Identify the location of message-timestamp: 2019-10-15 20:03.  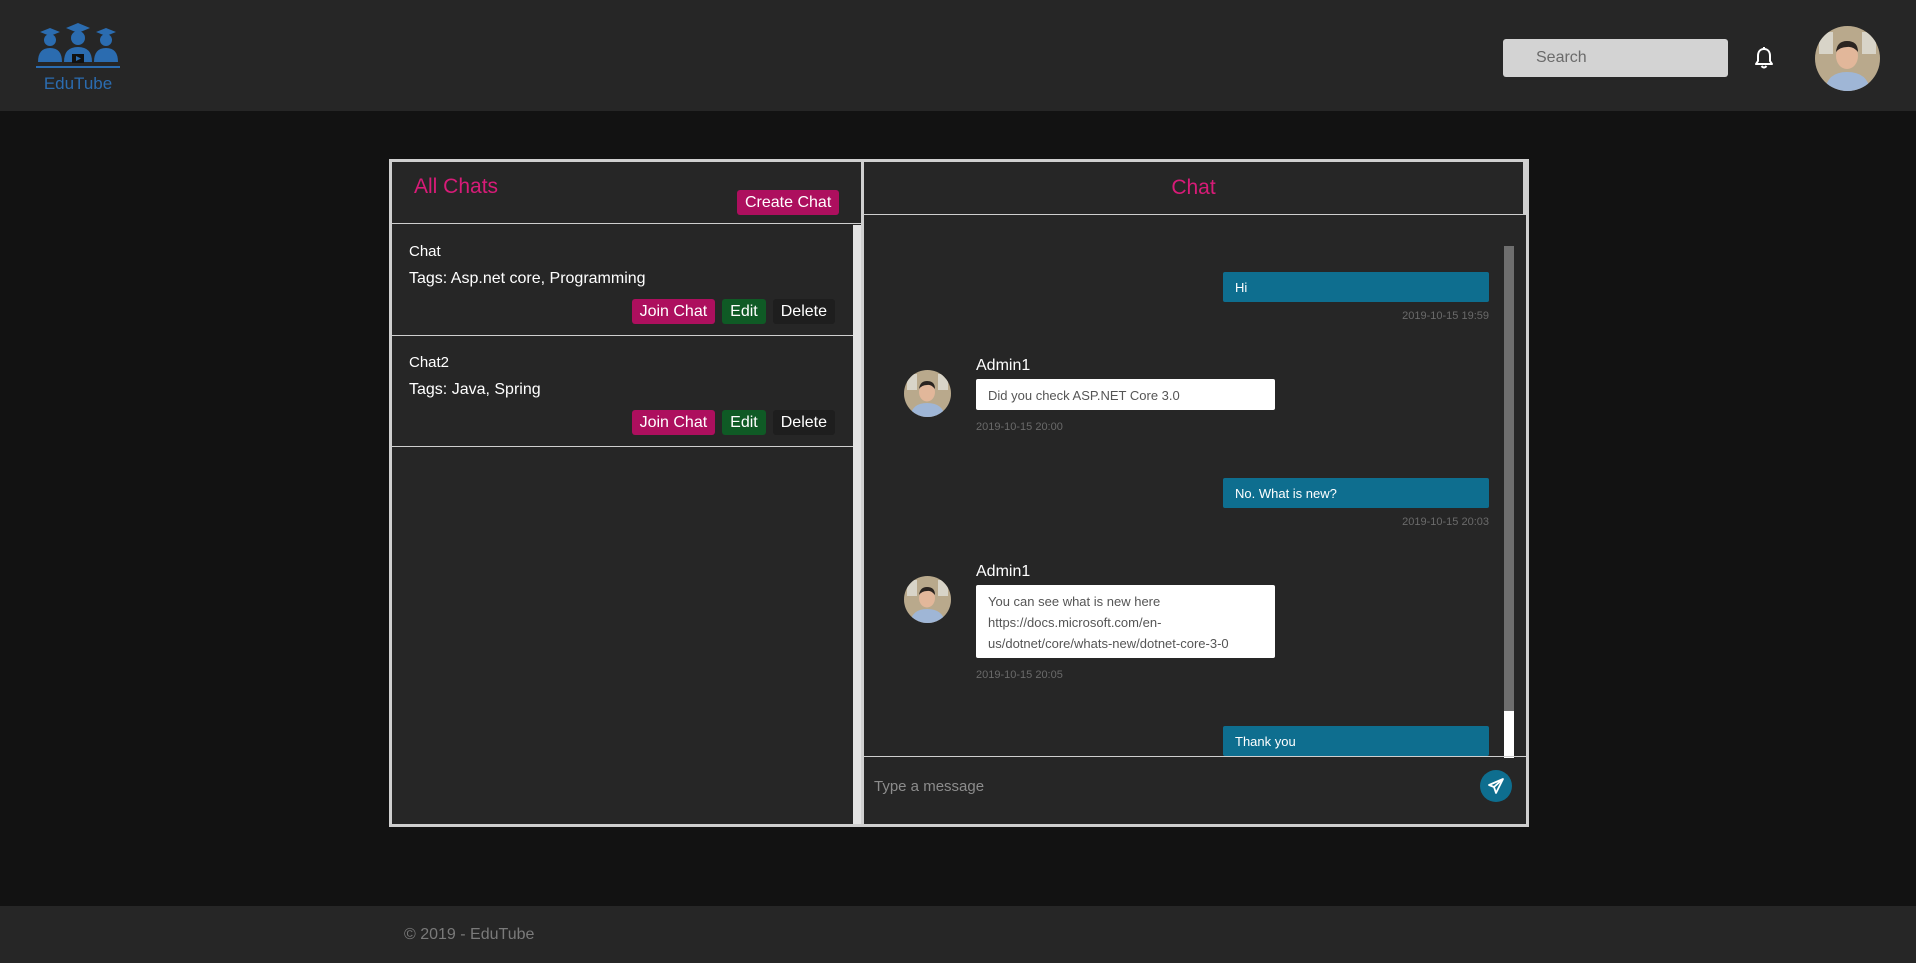
(1445, 522).